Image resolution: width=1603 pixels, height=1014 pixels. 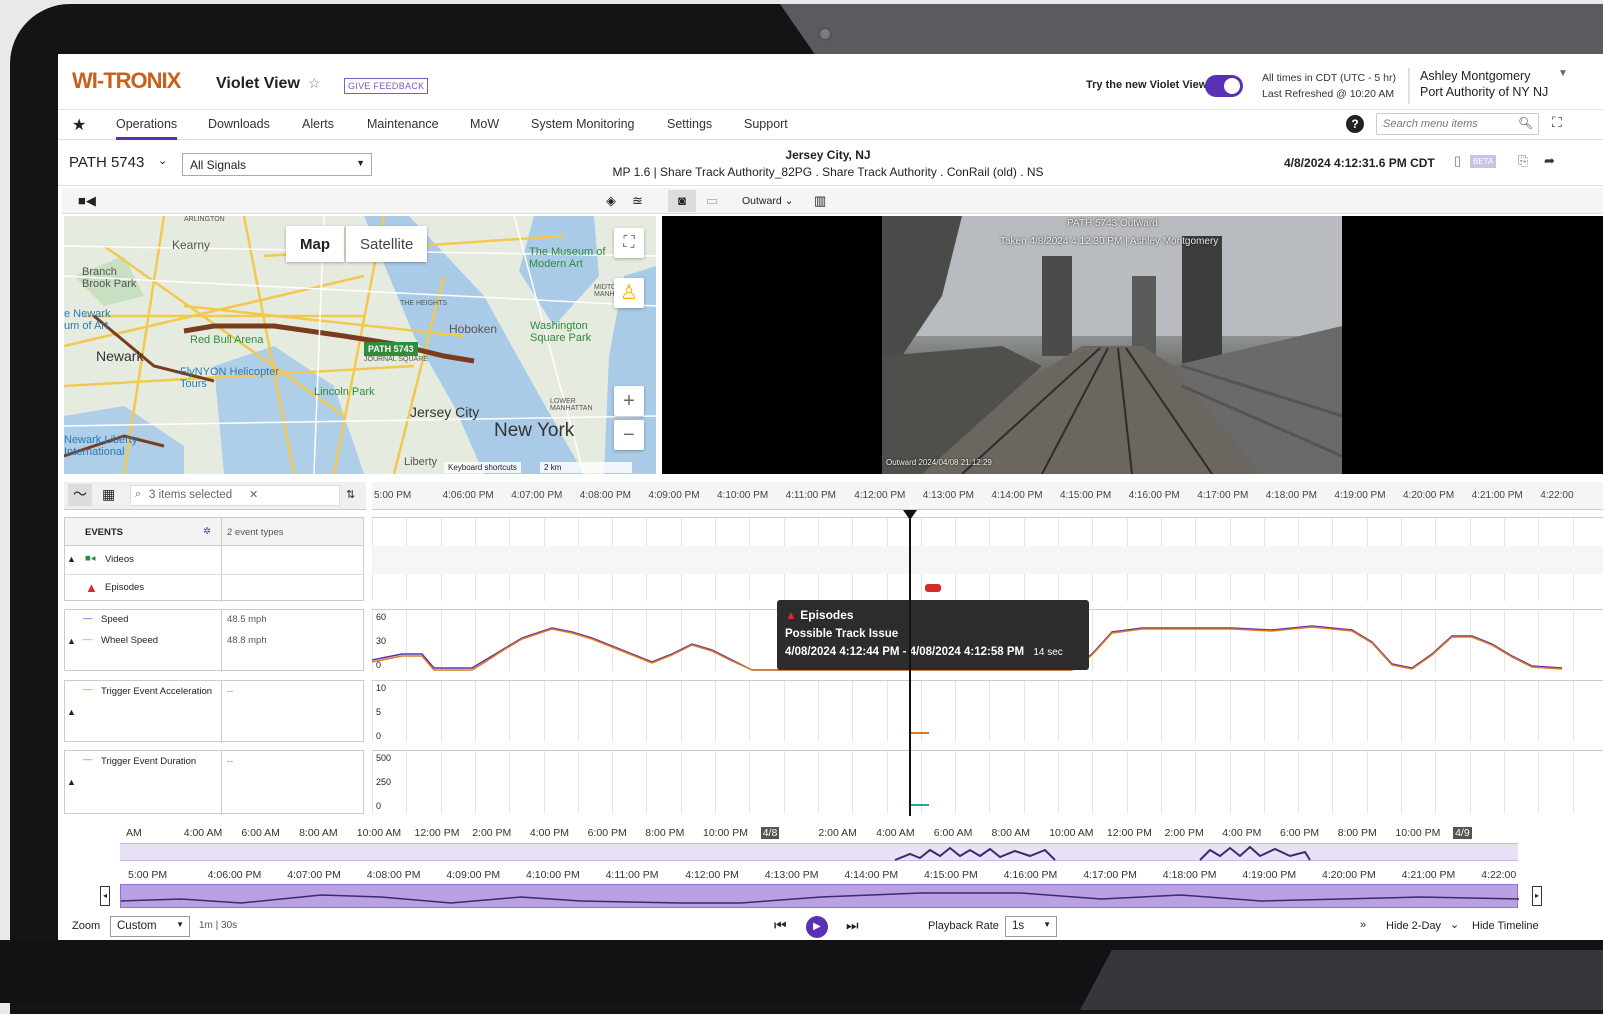 What do you see at coordinates (1110, 875) in the screenshot?
I see `zoomed-tick-label: 4:17:00 PM` at bounding box center [1110, 875].